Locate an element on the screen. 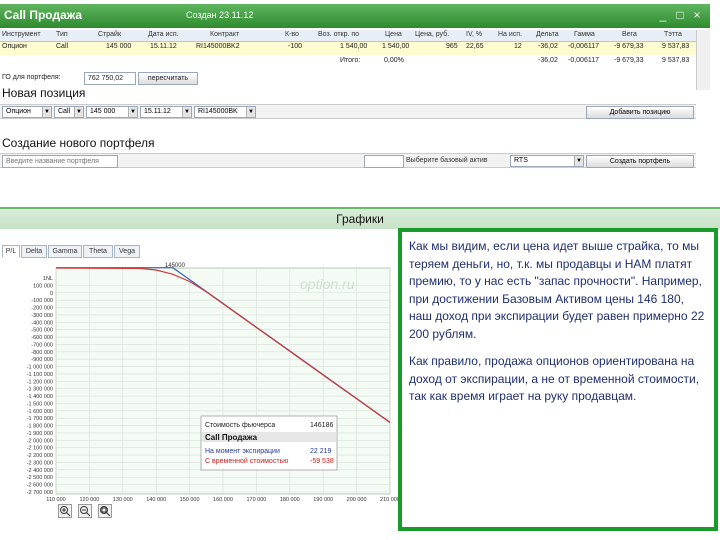 Image resolution: width=720 pixels, height=540 pixels. close-icon: × is located at coordinates (697, 15).